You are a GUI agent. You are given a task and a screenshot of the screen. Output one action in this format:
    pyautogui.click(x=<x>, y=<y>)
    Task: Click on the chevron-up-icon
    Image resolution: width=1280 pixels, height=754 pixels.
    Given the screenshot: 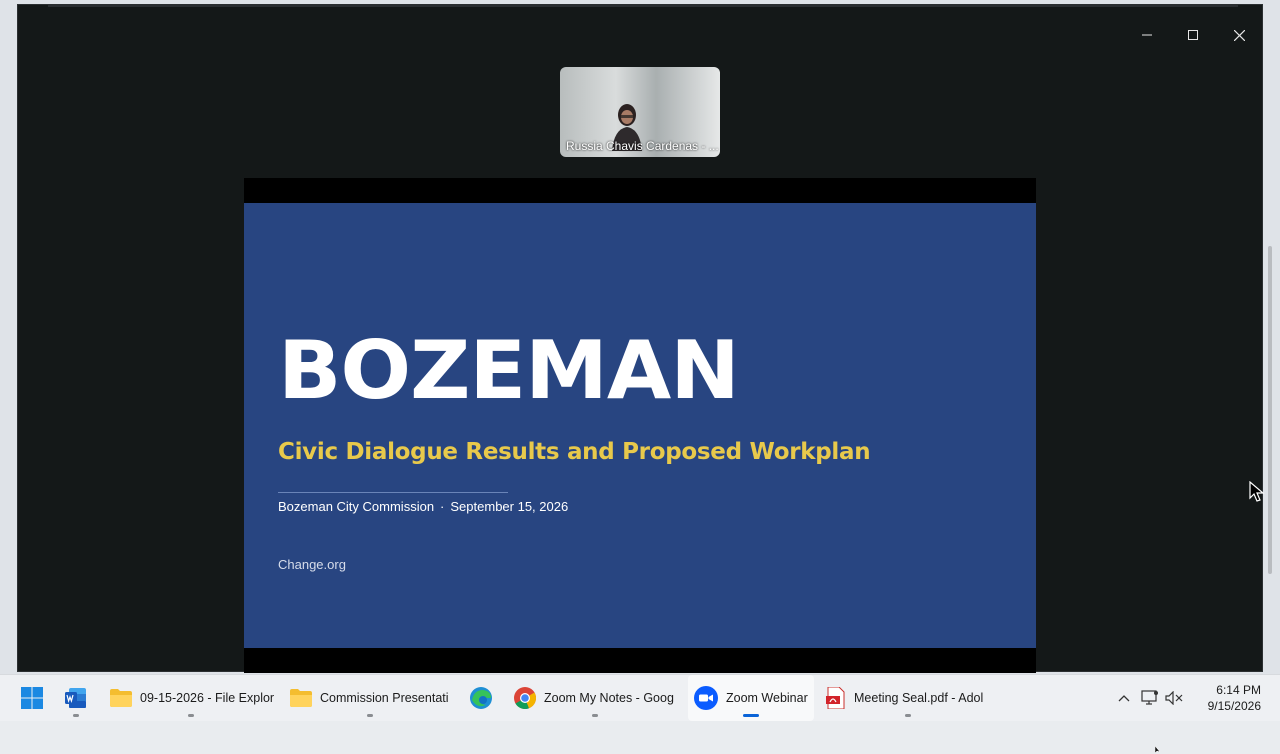 What is the action you would take?
    pyautogui.click(x=1124, y=698)
    